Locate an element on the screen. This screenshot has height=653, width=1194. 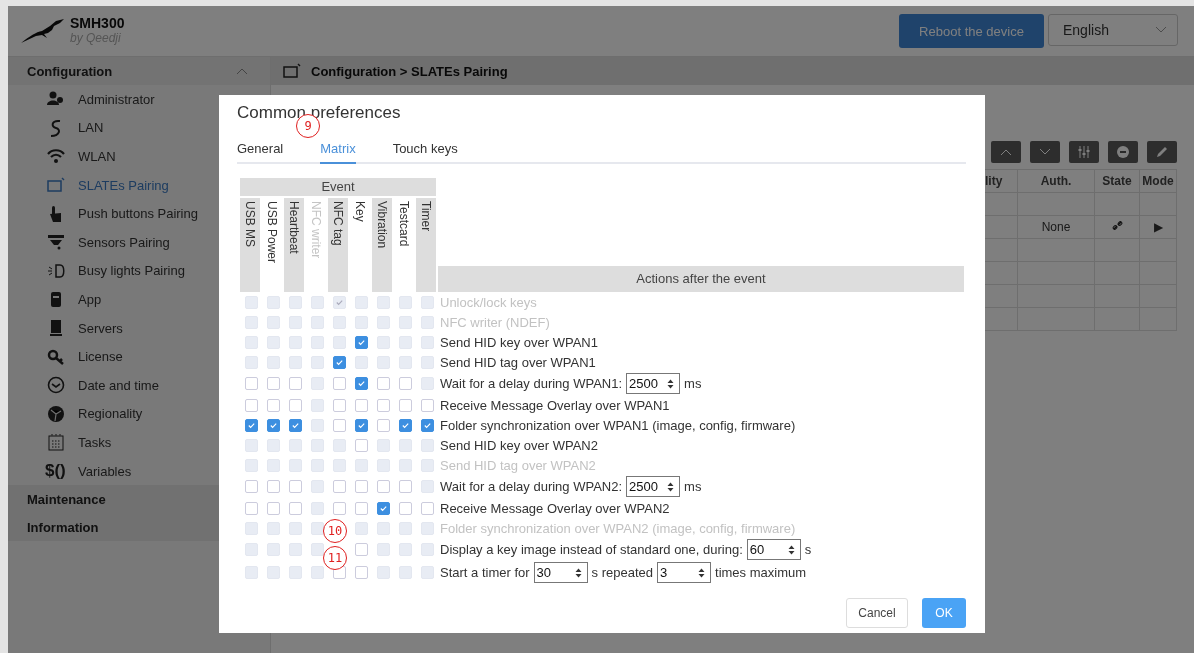
clock-icon is located at coordinates (56, 385).